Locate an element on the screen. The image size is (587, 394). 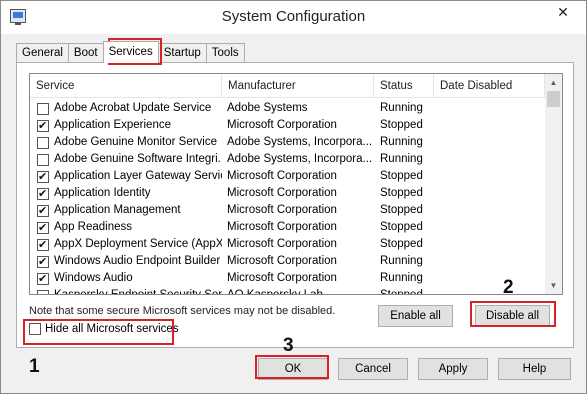
title-bar: System Configuration ✕ is located at coordinates (293, 17).